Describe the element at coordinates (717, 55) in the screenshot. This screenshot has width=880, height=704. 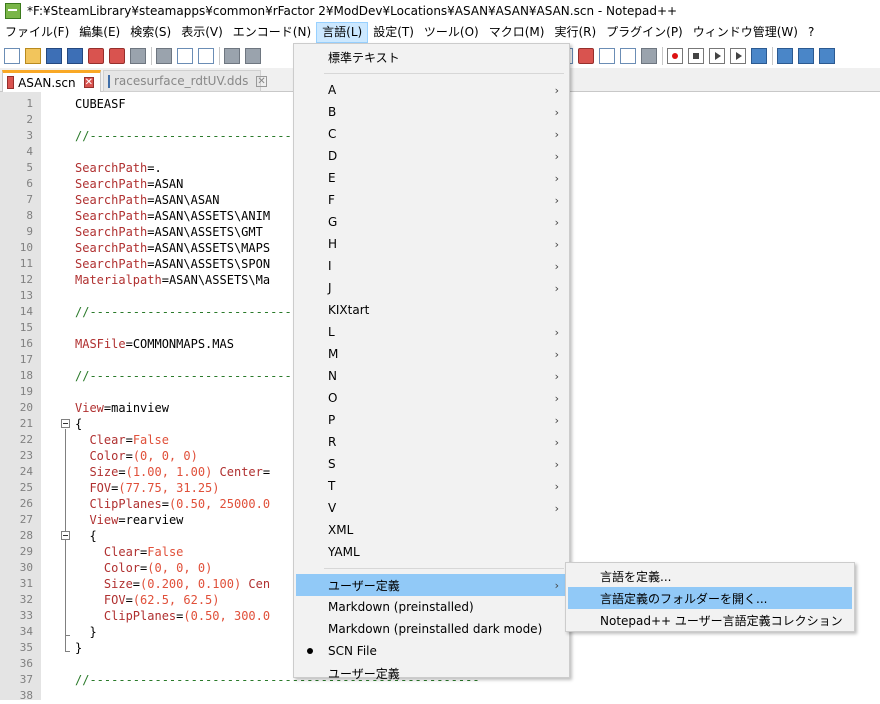
I see `play-macro-icon` at that location.